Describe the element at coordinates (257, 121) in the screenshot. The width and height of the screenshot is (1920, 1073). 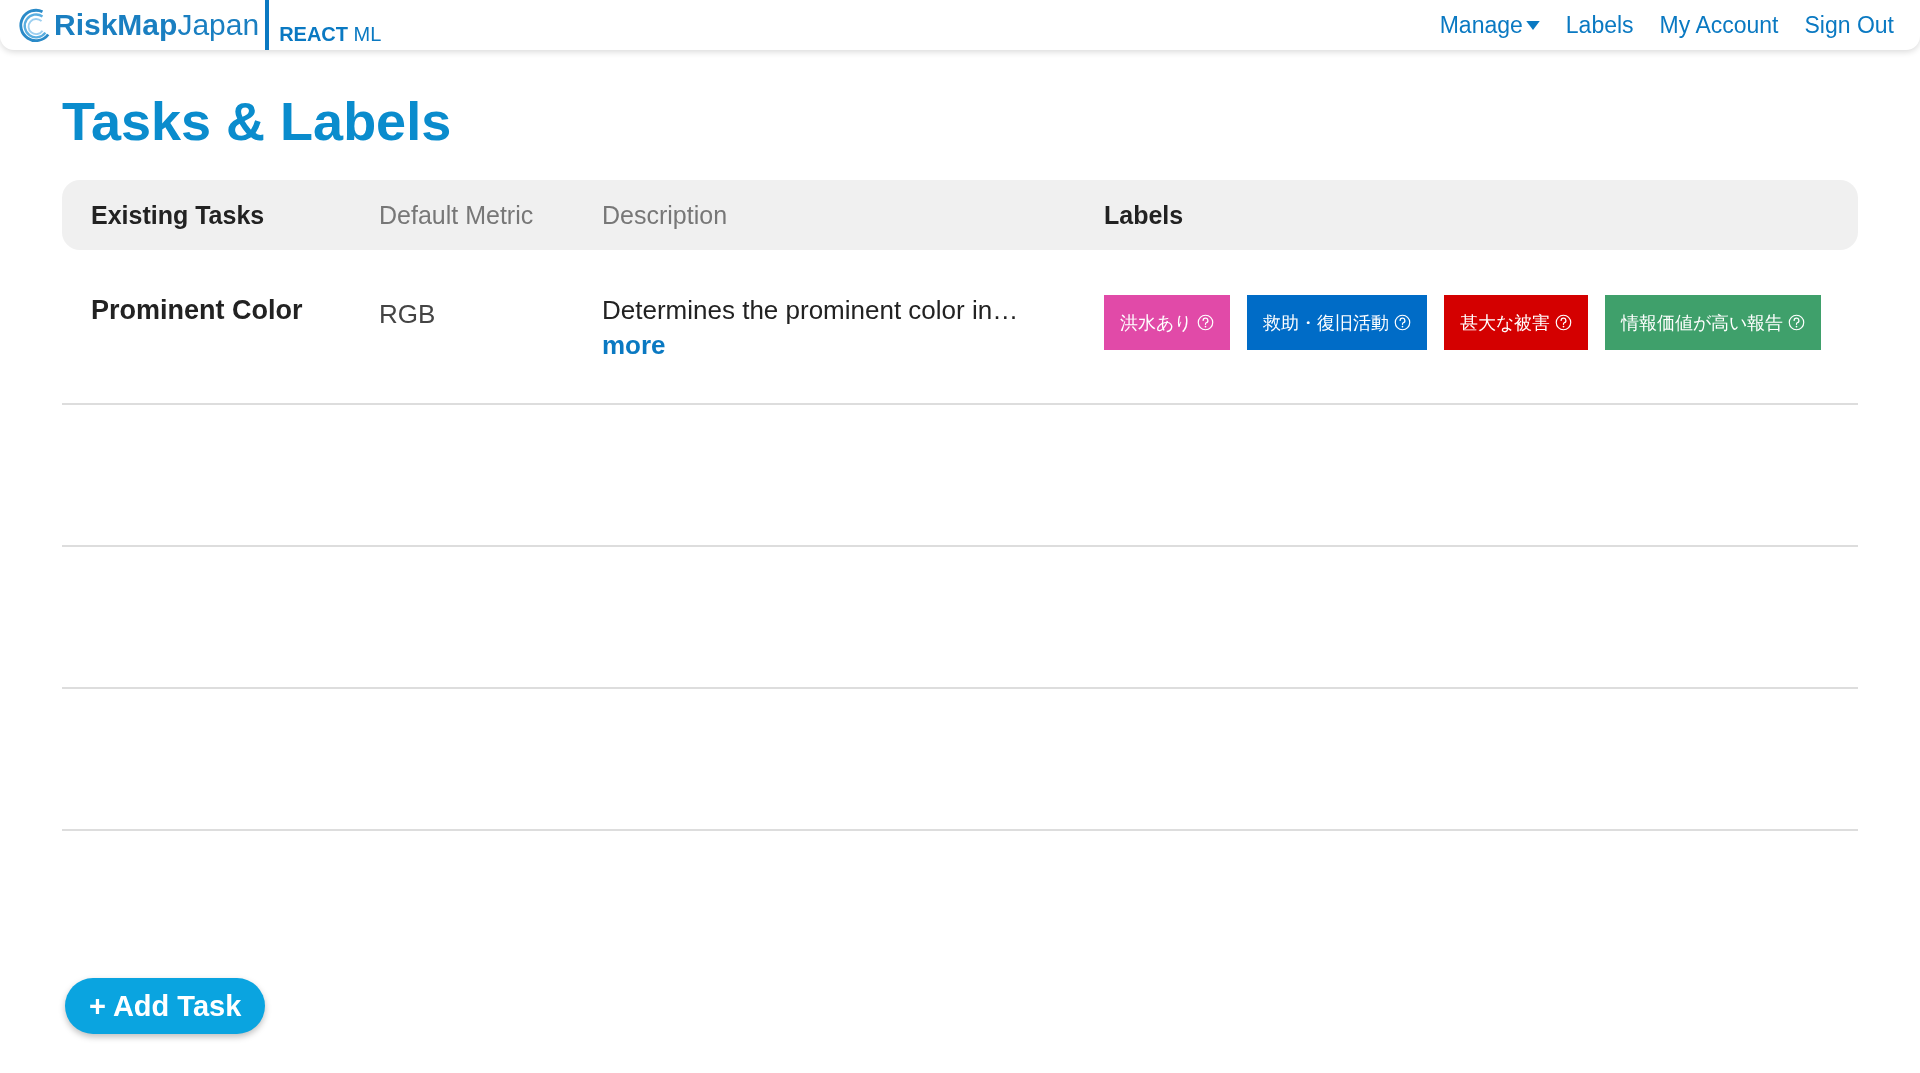
I see `page-title: Tasks & Labels` at that location.